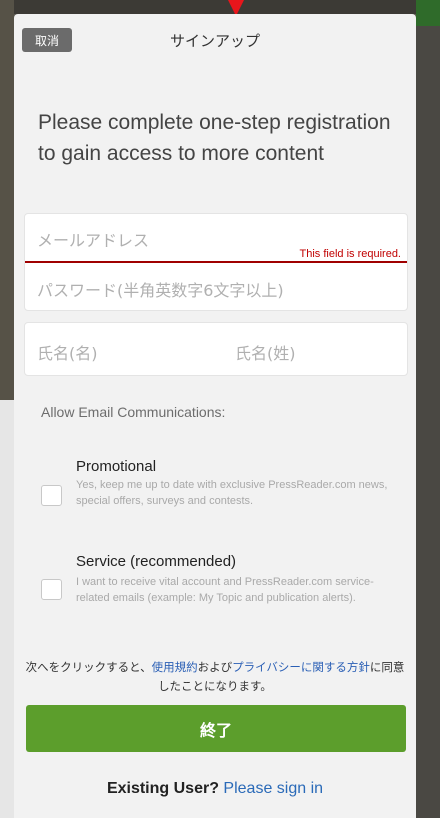 This screenshot has height=818, width=440. Describe the element at coordinates (265, 352) in the screenshot. I see `last-name-field: 氏名(姓)` at that location.